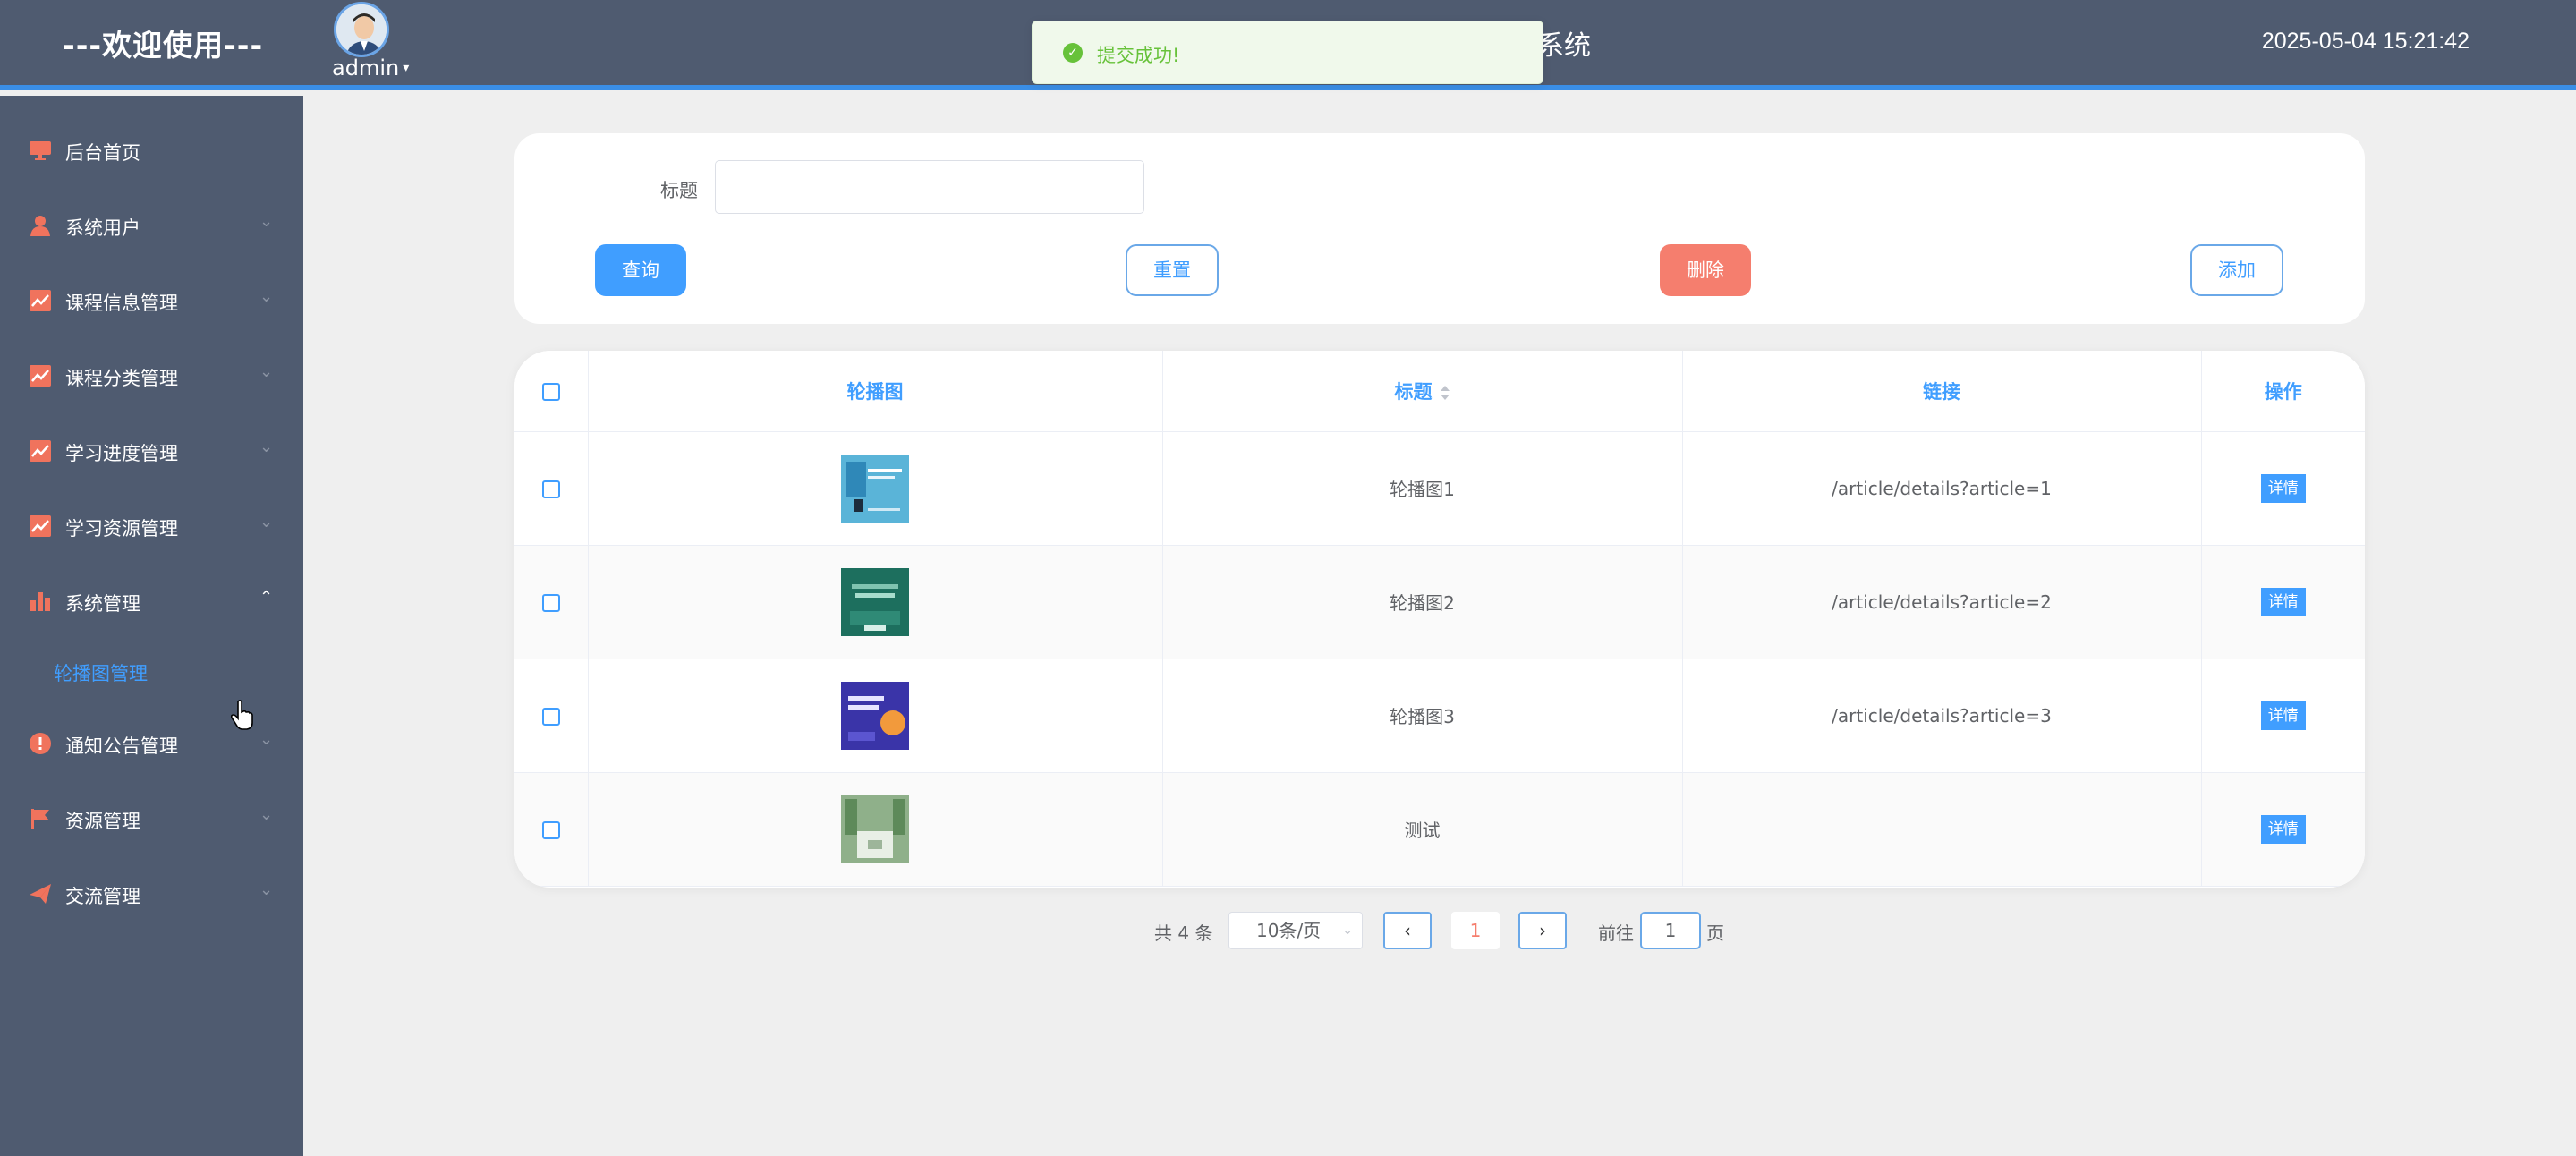  Describe the element at coordinates (366, 68) in the screenshot. I see `username: admin` at that location.